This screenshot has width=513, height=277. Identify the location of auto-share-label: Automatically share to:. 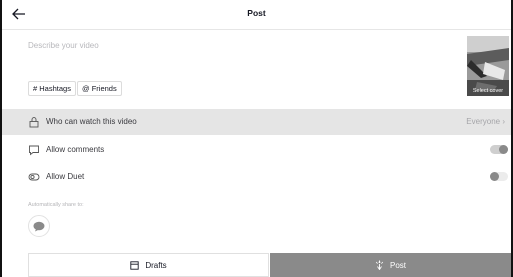
(56, 205).